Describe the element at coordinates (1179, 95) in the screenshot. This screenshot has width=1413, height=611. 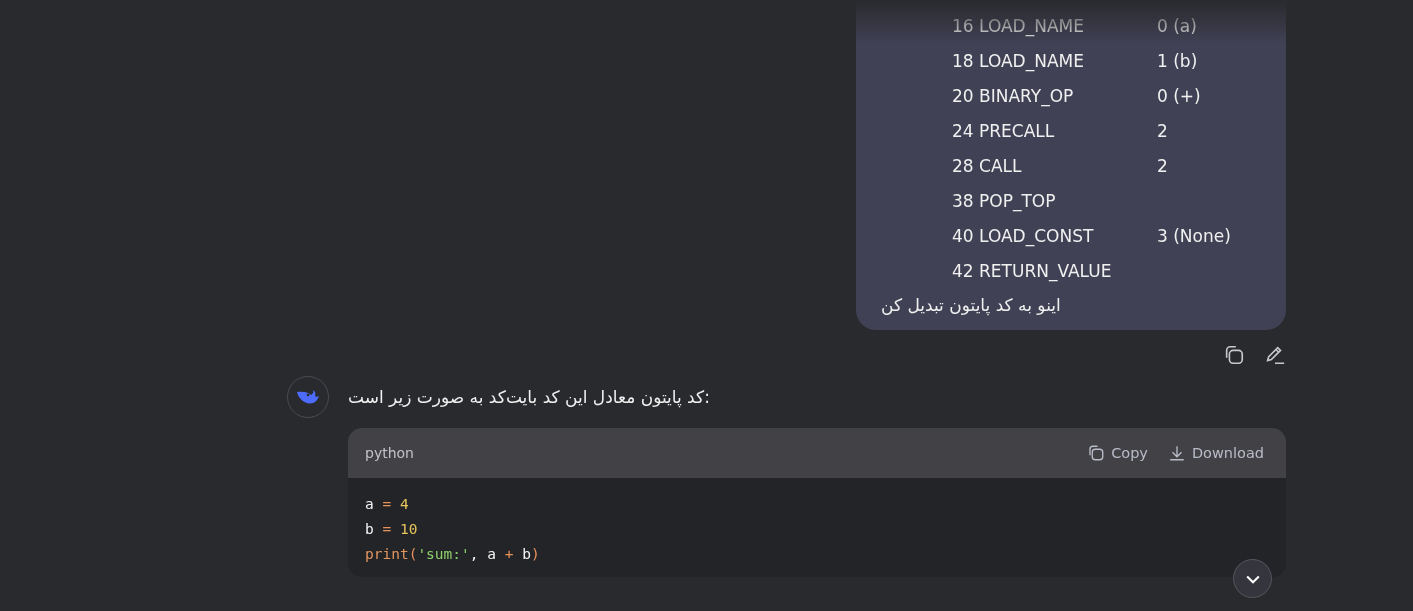
I see `bytecode-arg: 0 (+)` at that location.